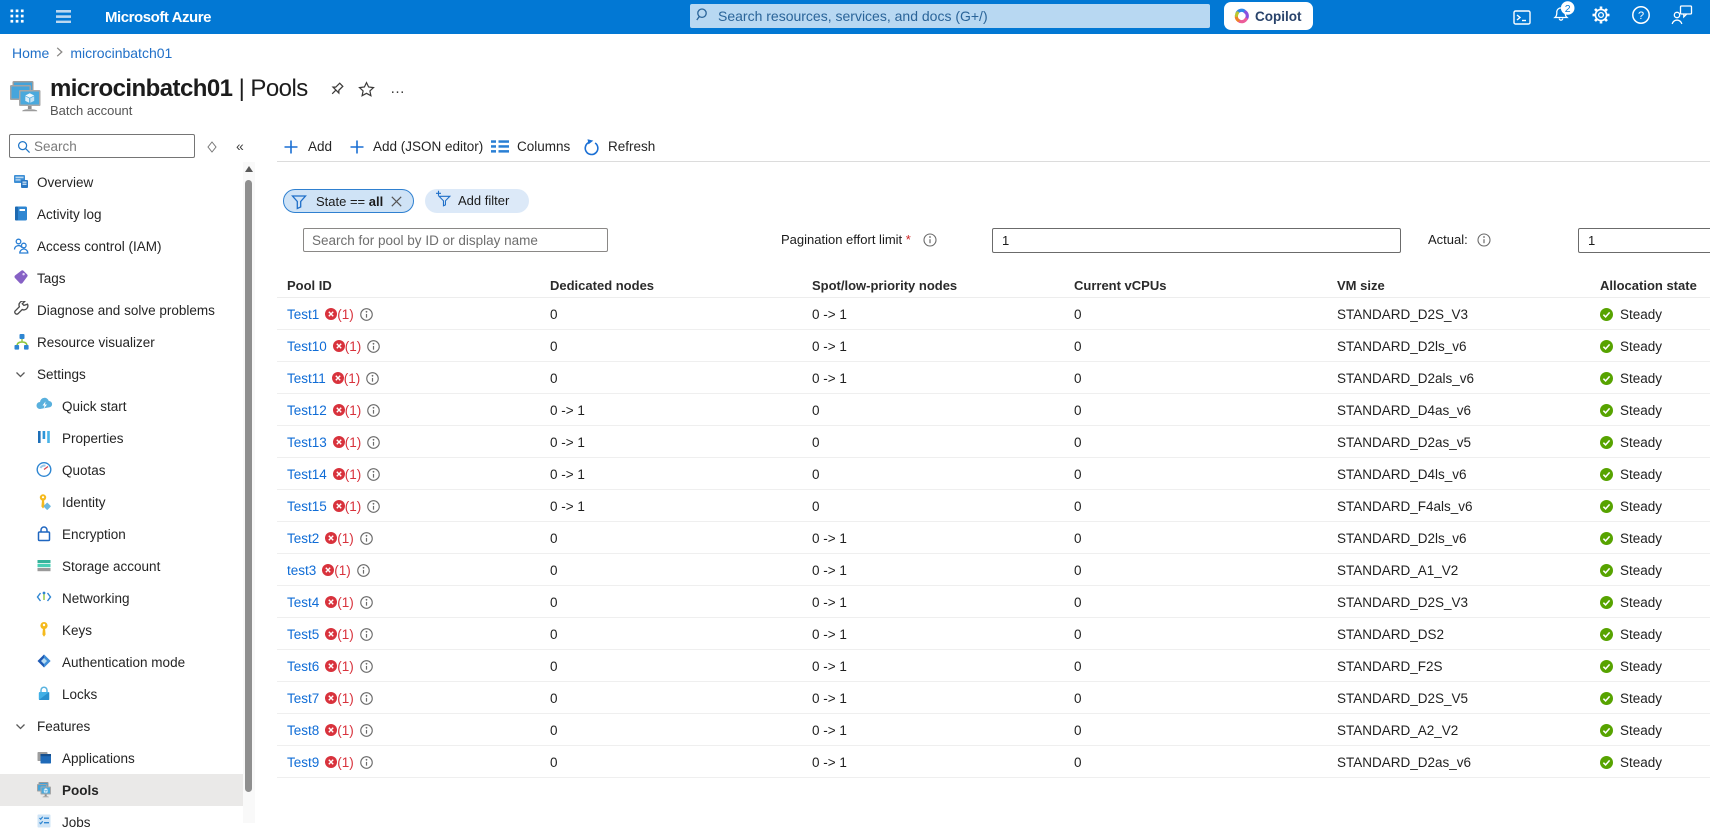 This screenshot has height=838, width=1710. What do you see at coordinates (1568, 9) in the screenshot?
I see `svg-text: 2` at bounding box center [1568, 9].